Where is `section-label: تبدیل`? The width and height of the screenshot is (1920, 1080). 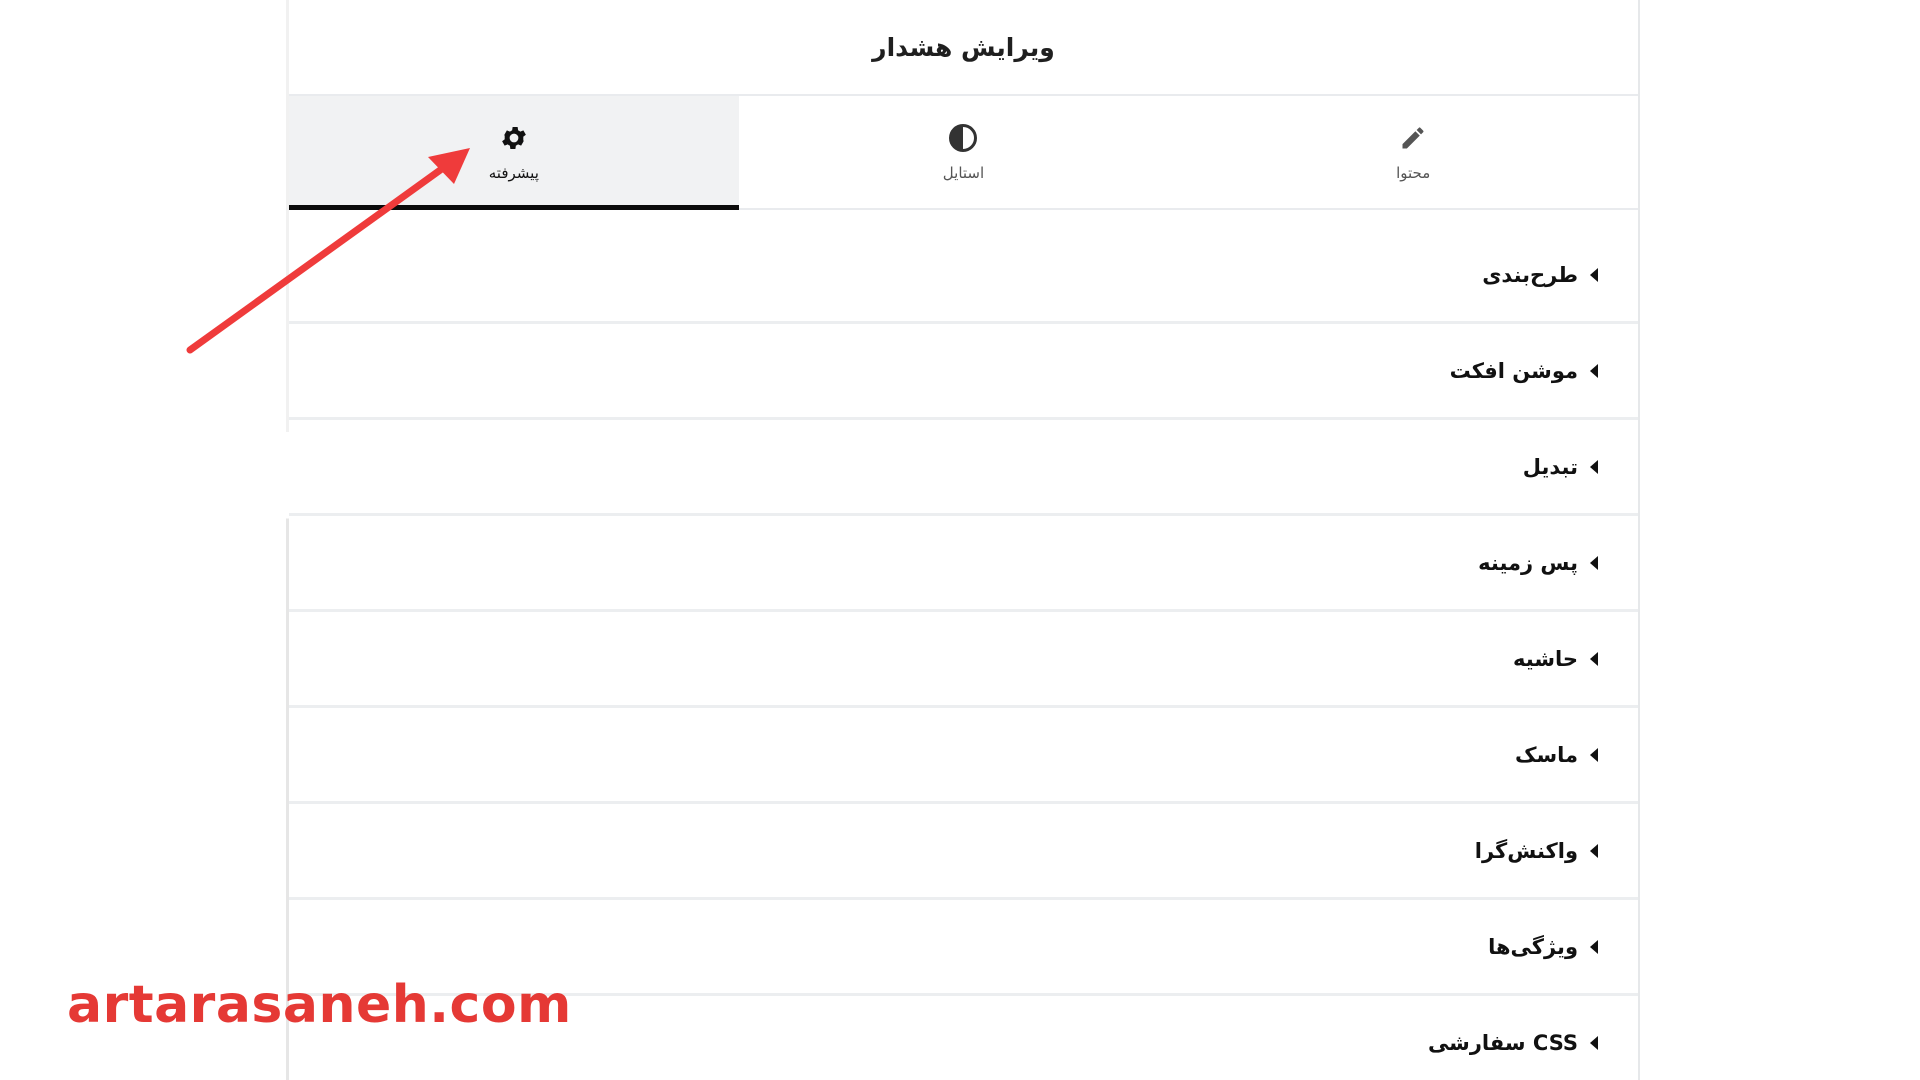 section-label: تبدیل is located at coordinates (1550, 466).